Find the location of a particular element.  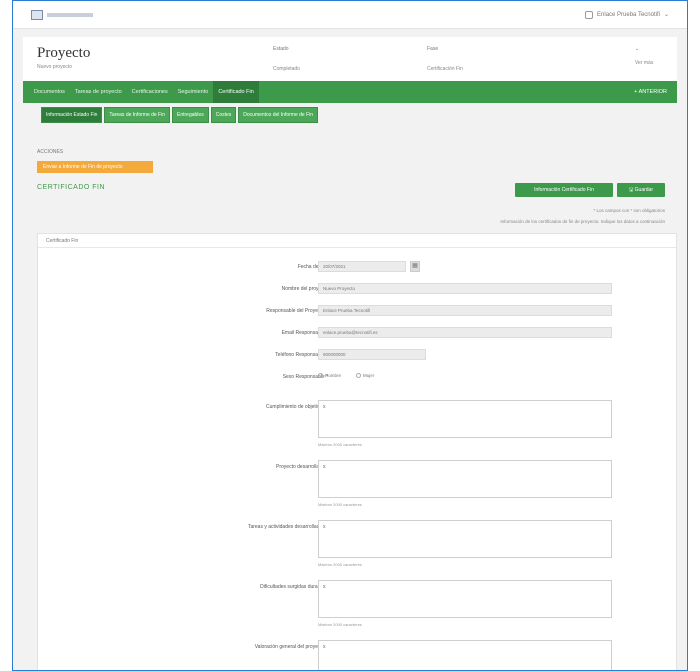

fecha-alta-input: 20/07/2021 is located at coordinates (362, 266).